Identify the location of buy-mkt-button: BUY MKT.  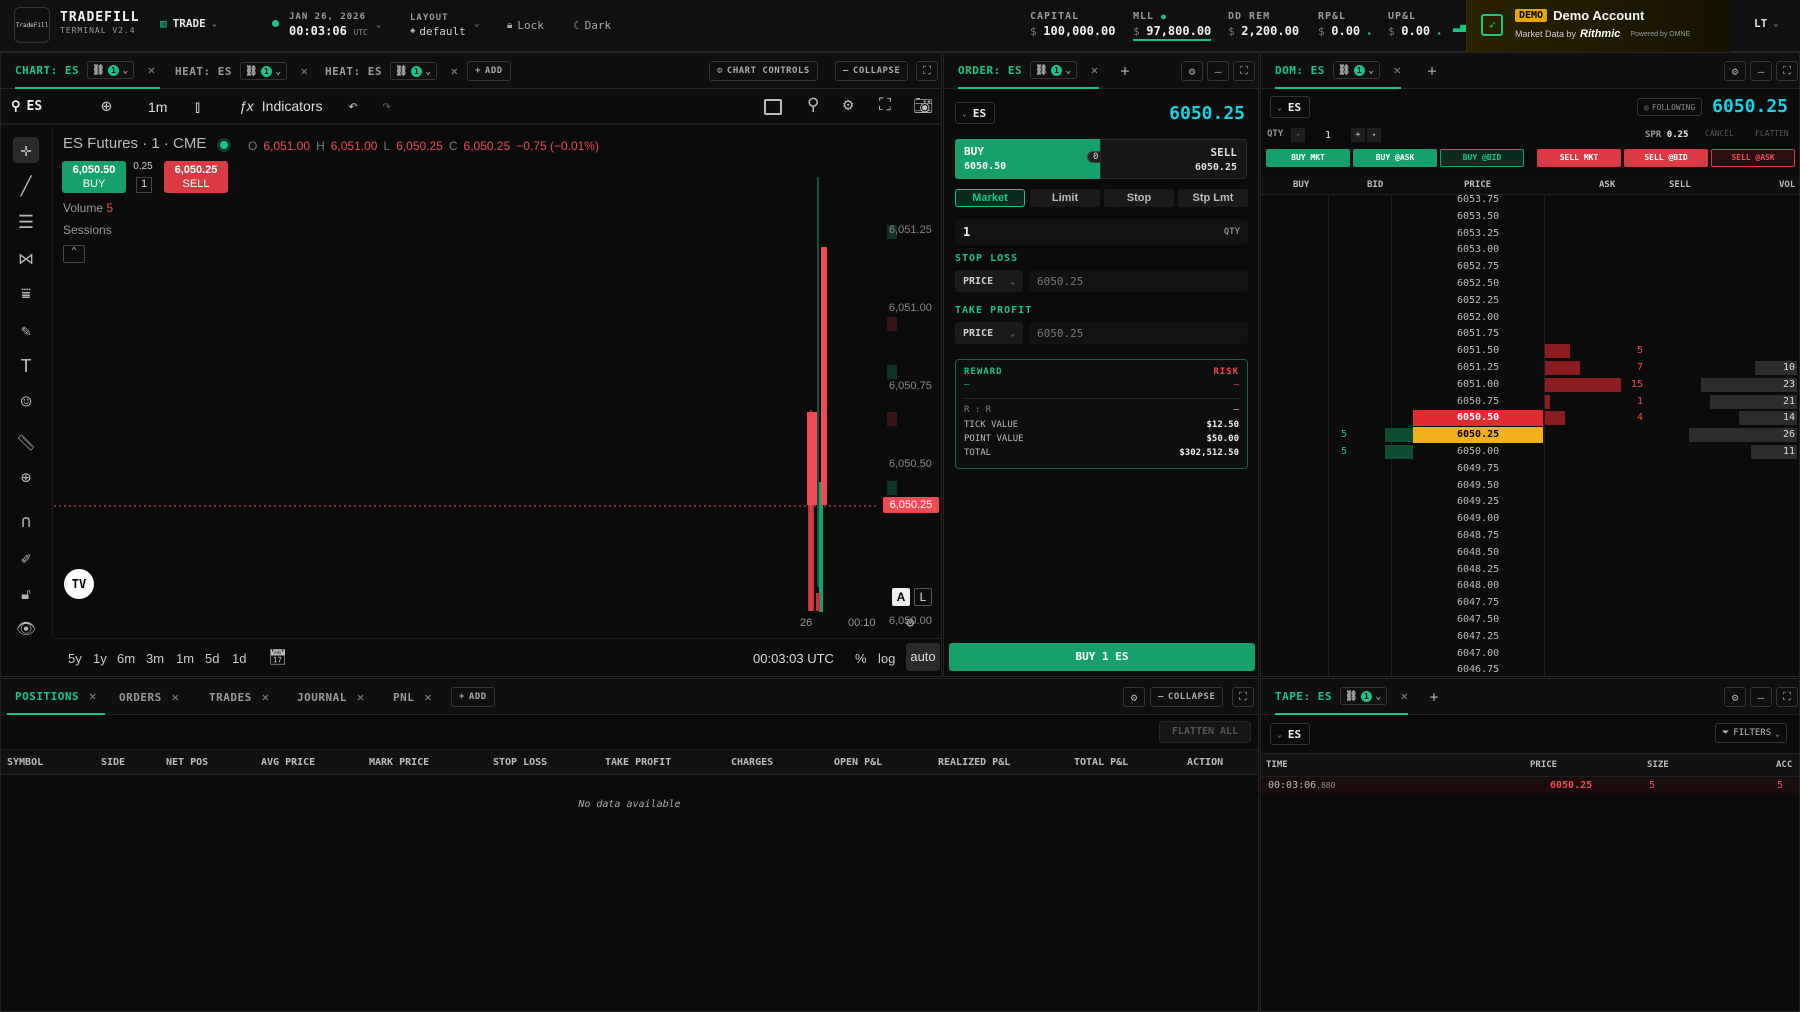
(1308, 158).